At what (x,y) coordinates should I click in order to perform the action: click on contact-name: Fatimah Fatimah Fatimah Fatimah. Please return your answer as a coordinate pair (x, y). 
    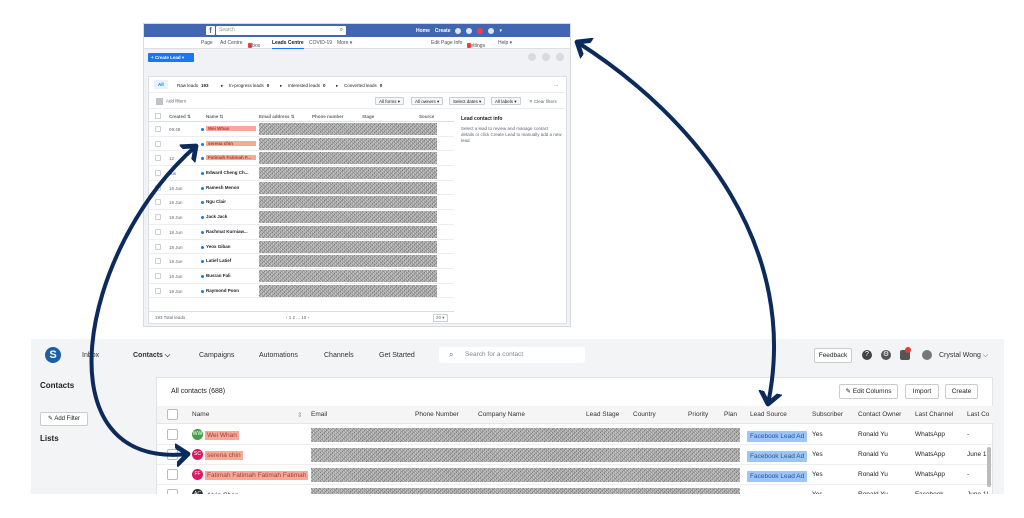
    Looking at the image, I should click on (257, 475).